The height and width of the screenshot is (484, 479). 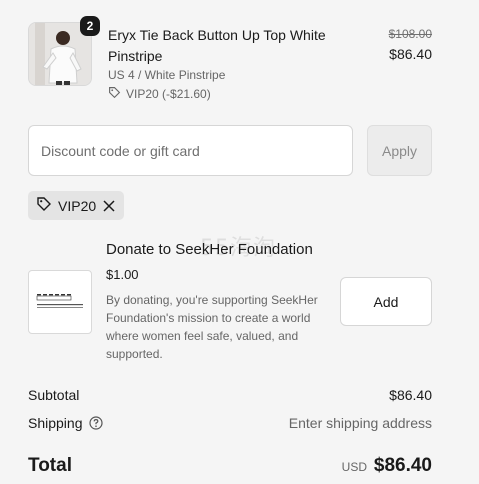 What do you see at coordinates (209, 249) in the screenshot?
I see `donation-title: Donate to SeekHer Foundation` at bounding box center [209, 249].